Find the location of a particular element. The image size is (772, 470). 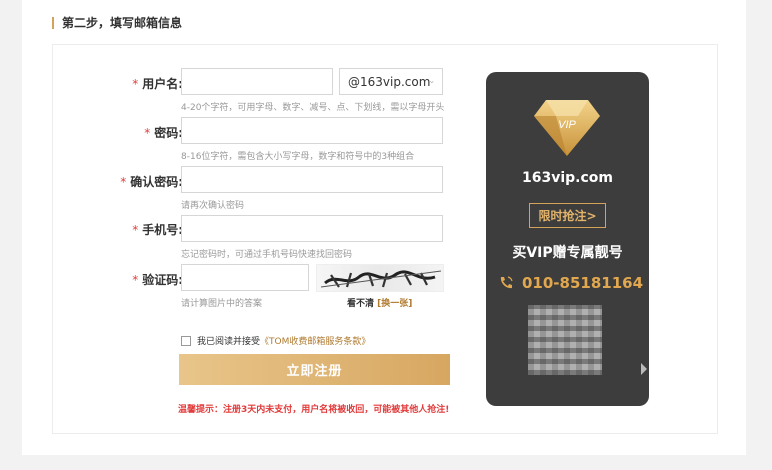

captcha-image is located at coordinates (380, 278).